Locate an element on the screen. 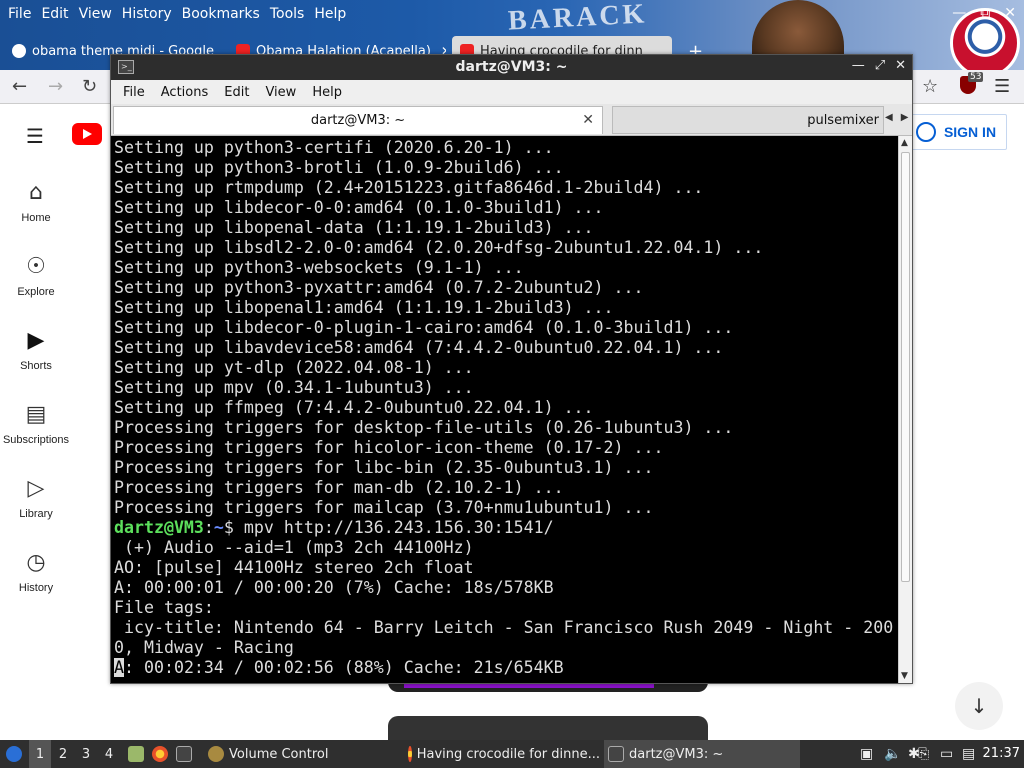 This screenshot has width=1024, height=768. terminal-window-controls: — ⤢ ✕ is located at coordinates (879, 65).